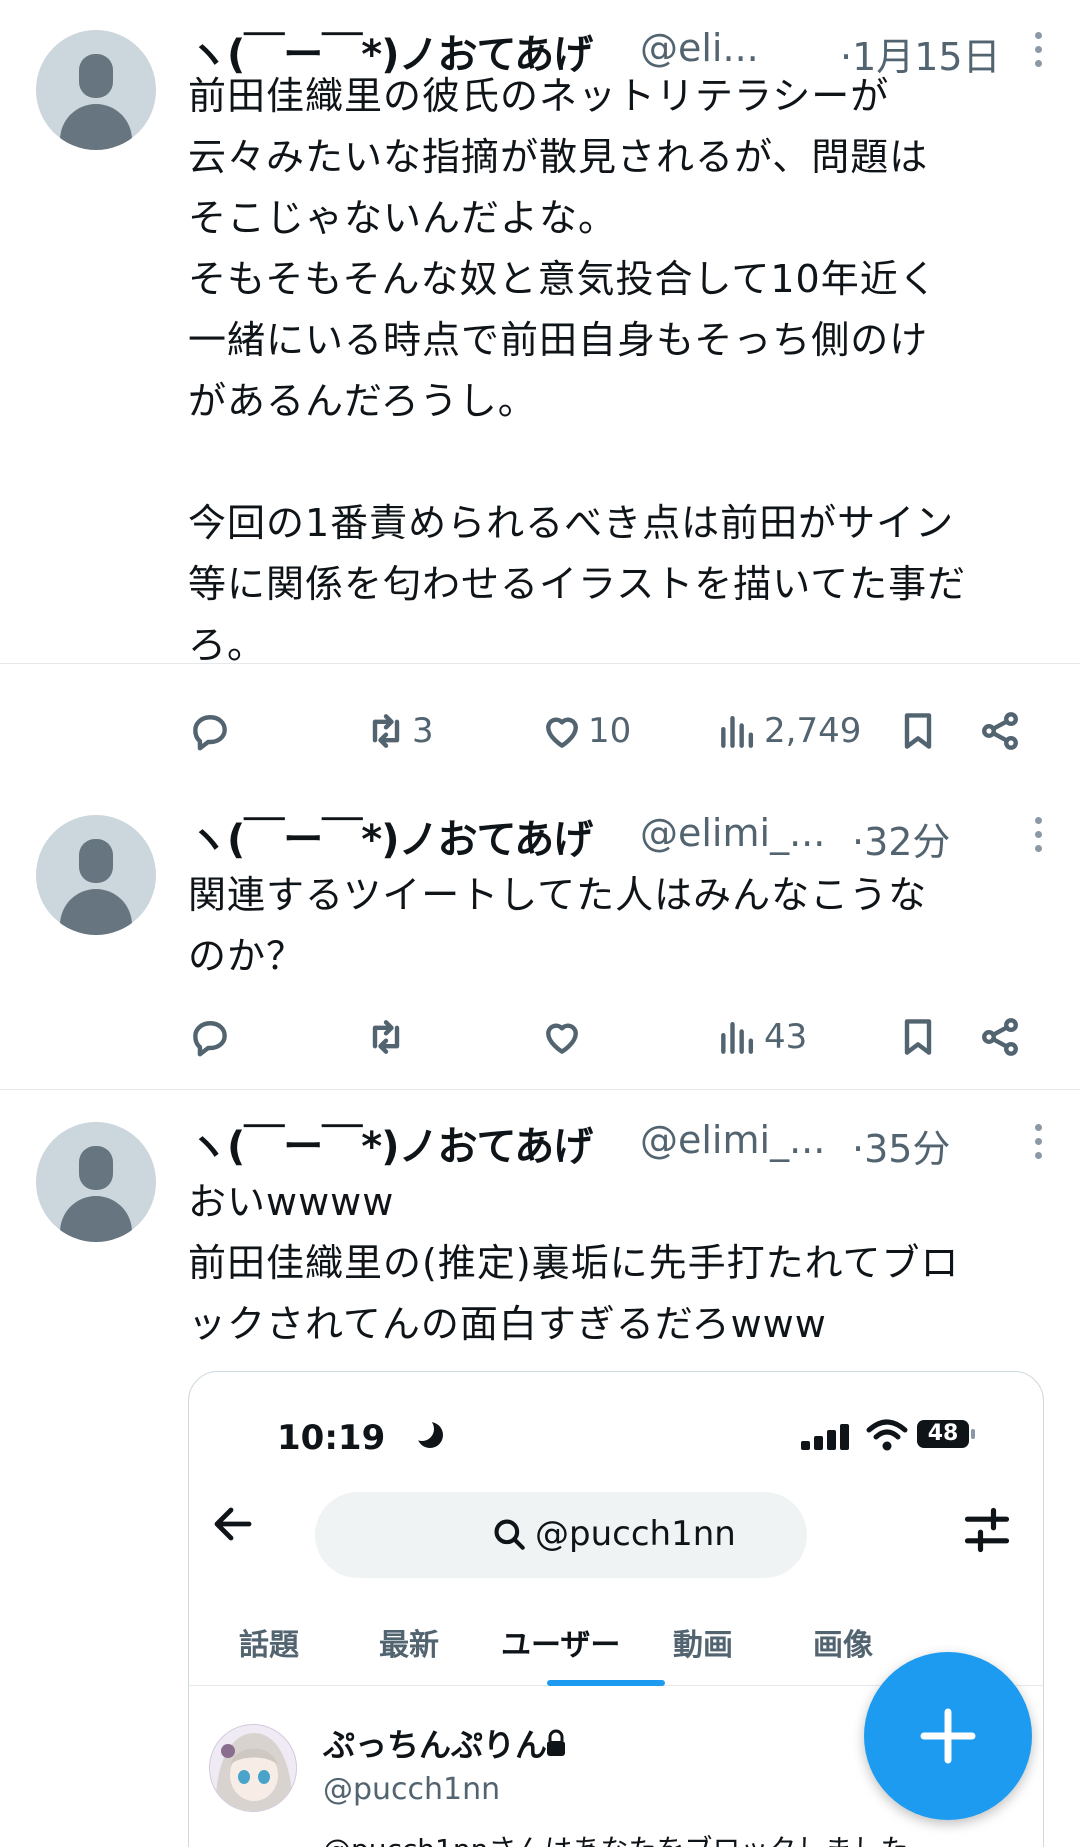 This screenshot has height=1847, width=1080. I want to click on tweet-text-line: おいwwww, so click(291, 1202).